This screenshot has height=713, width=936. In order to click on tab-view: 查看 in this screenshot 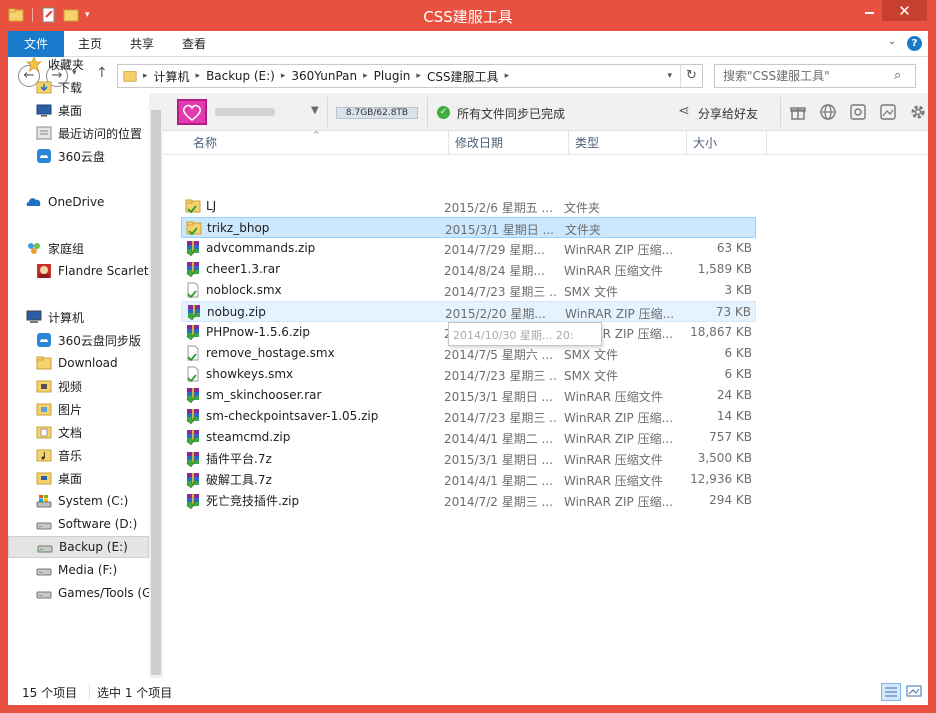, I will do `click(194, 44)`.